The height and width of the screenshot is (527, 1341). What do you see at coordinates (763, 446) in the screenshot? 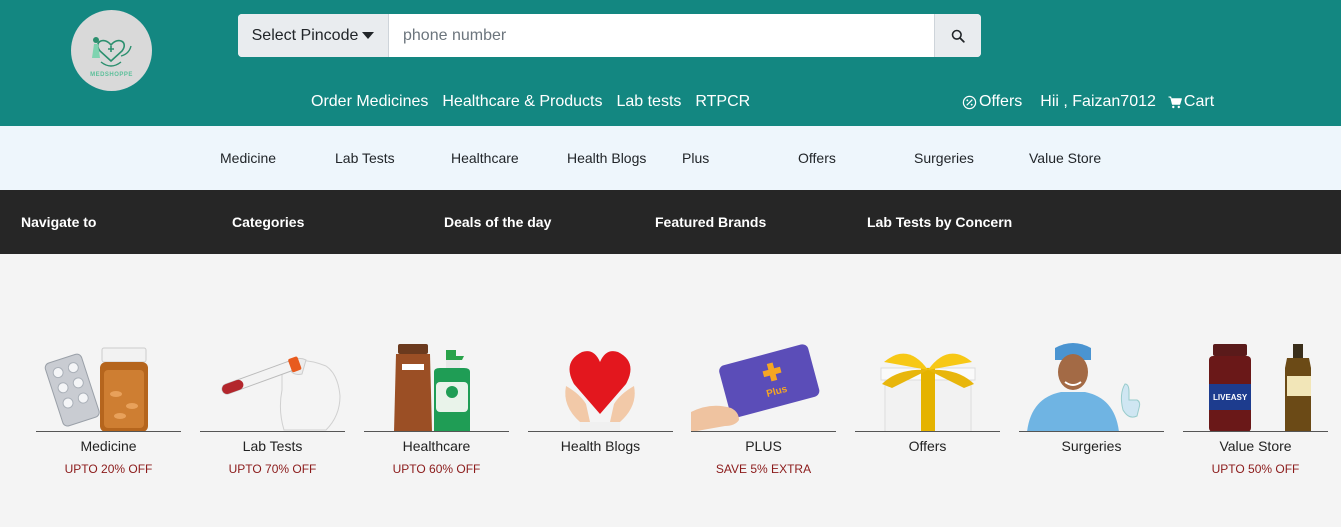
I see `card-label: PLUS` at bounding box center [763, 446].